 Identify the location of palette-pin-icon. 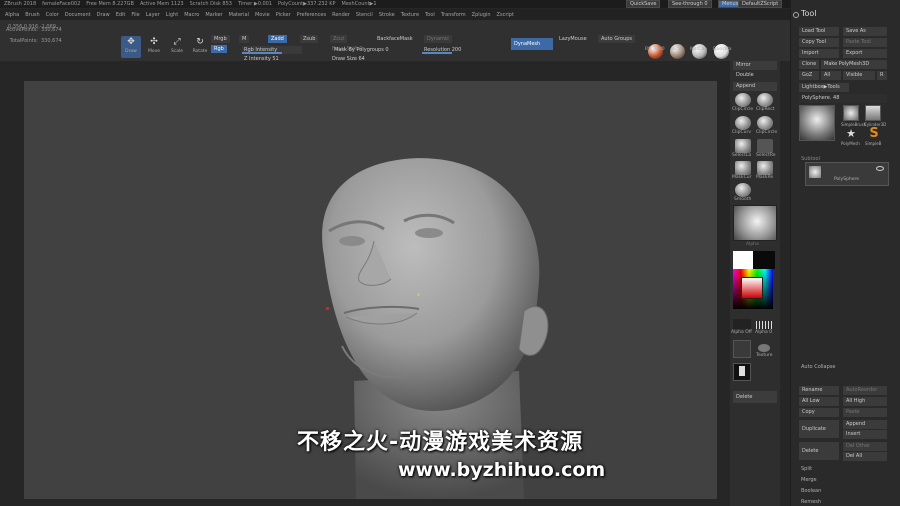
(796, 15).